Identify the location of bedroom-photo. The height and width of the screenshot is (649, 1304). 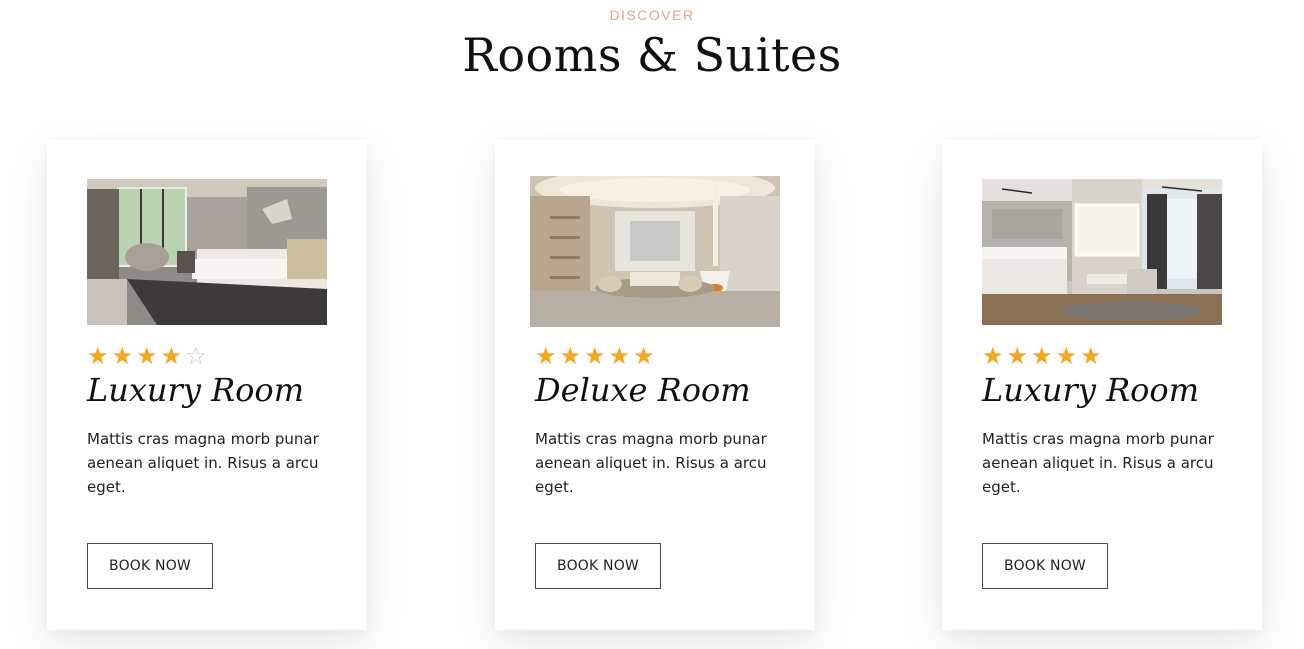
(207, 252).